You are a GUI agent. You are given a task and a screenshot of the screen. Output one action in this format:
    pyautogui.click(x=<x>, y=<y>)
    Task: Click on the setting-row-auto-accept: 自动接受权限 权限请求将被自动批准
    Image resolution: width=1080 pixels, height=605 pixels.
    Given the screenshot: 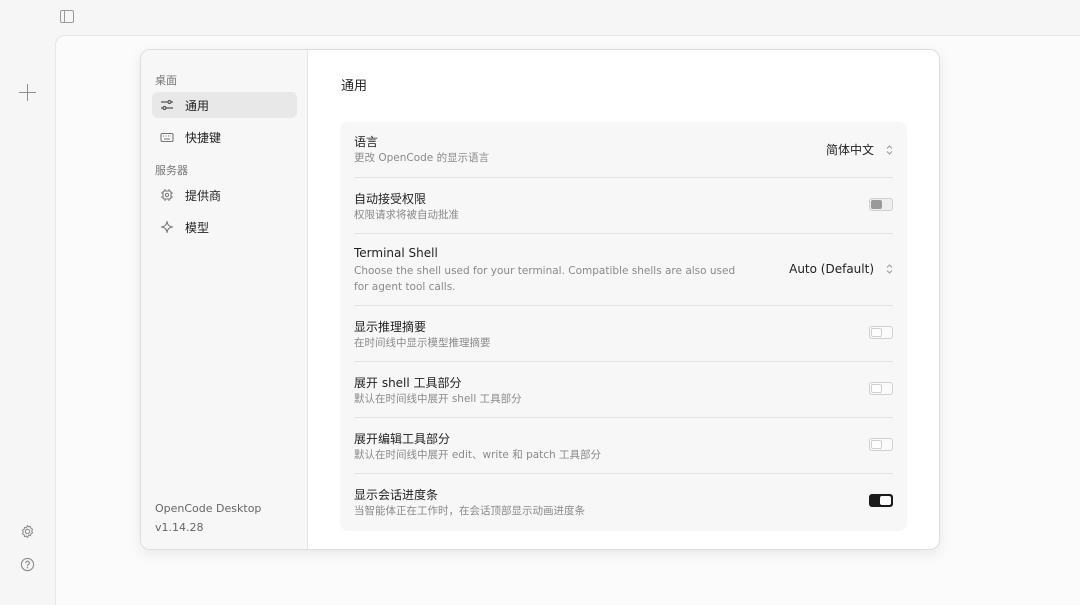 What is the action you would take?
    pyautogui.click(x=623, y=205)
    